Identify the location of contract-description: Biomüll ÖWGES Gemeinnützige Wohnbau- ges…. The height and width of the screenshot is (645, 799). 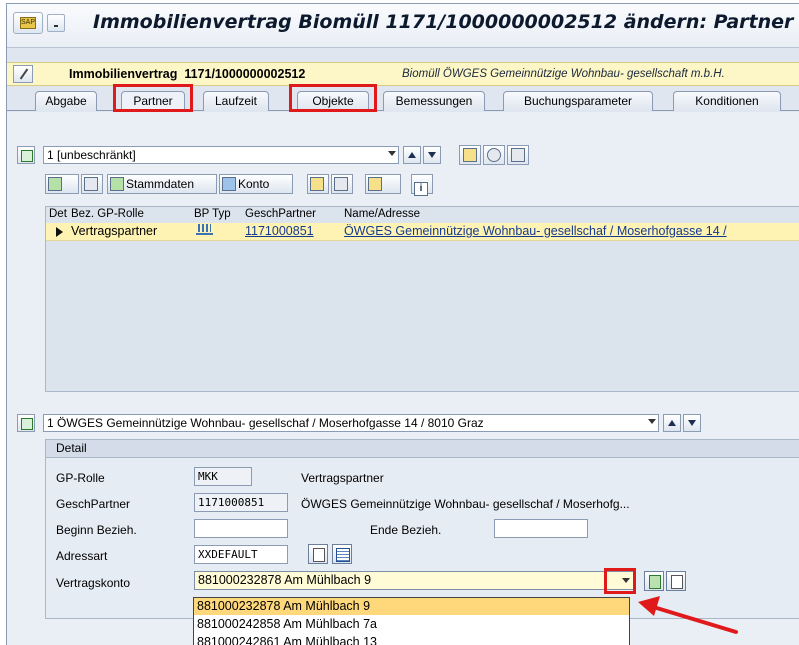
(563, 74).